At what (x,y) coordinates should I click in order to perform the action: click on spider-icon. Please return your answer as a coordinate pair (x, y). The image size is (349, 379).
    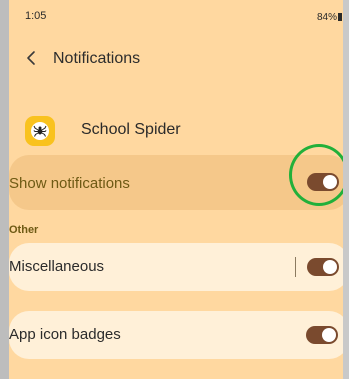
    Looking at the image, I should click on (40, 131).